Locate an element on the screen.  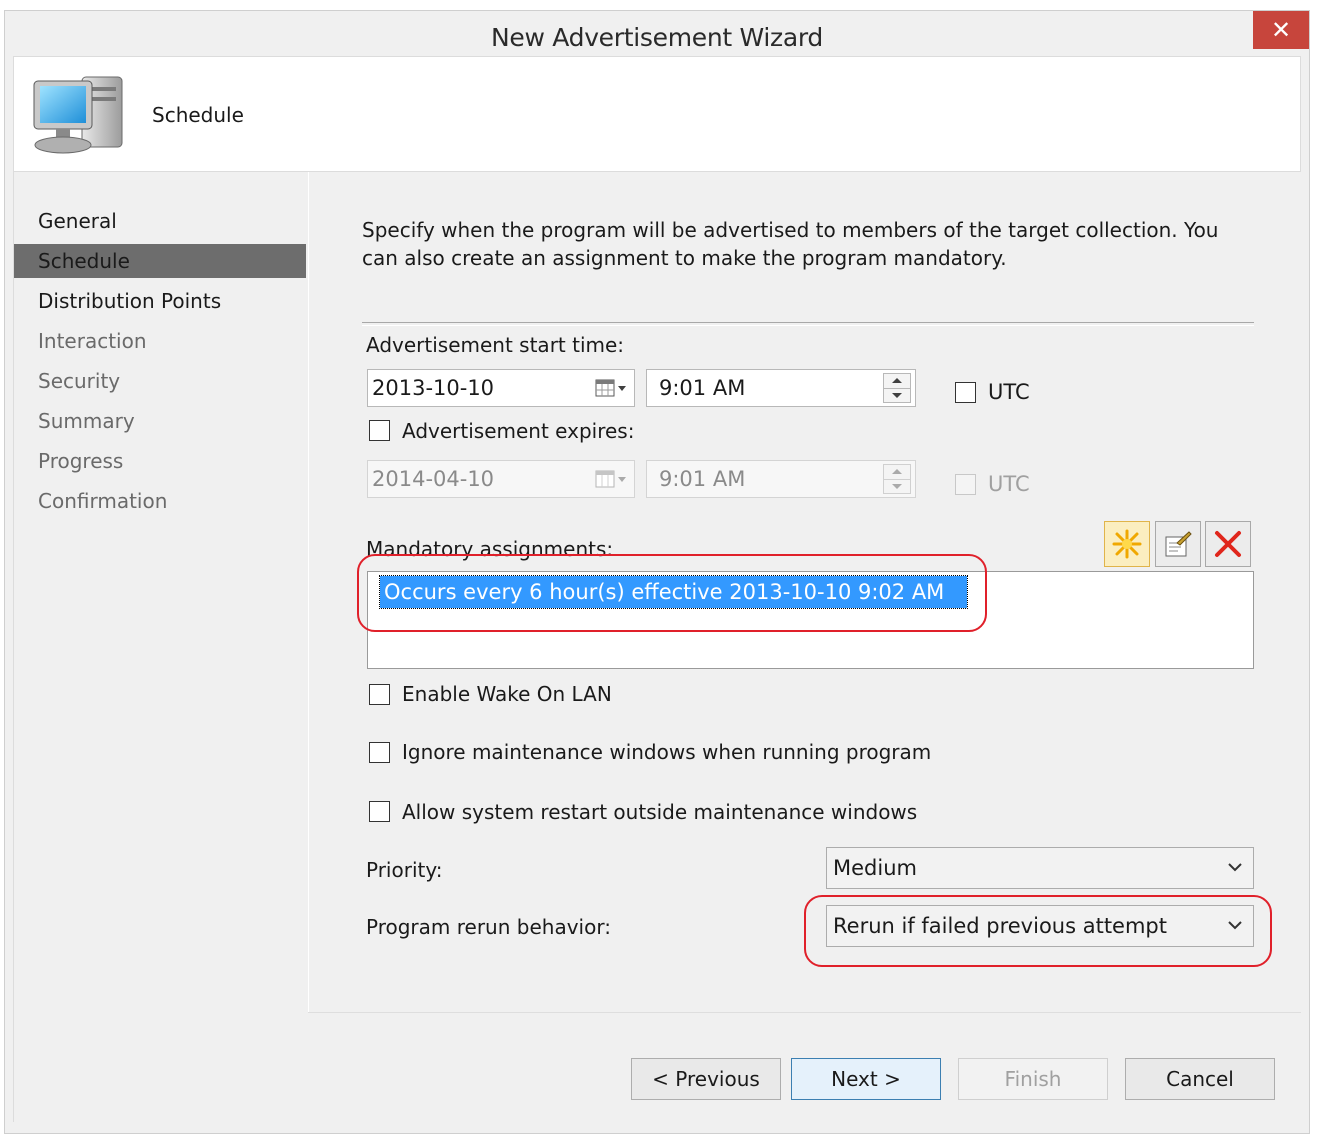
expires-label: Advertisement expires: is located at coordinates (518, 431).